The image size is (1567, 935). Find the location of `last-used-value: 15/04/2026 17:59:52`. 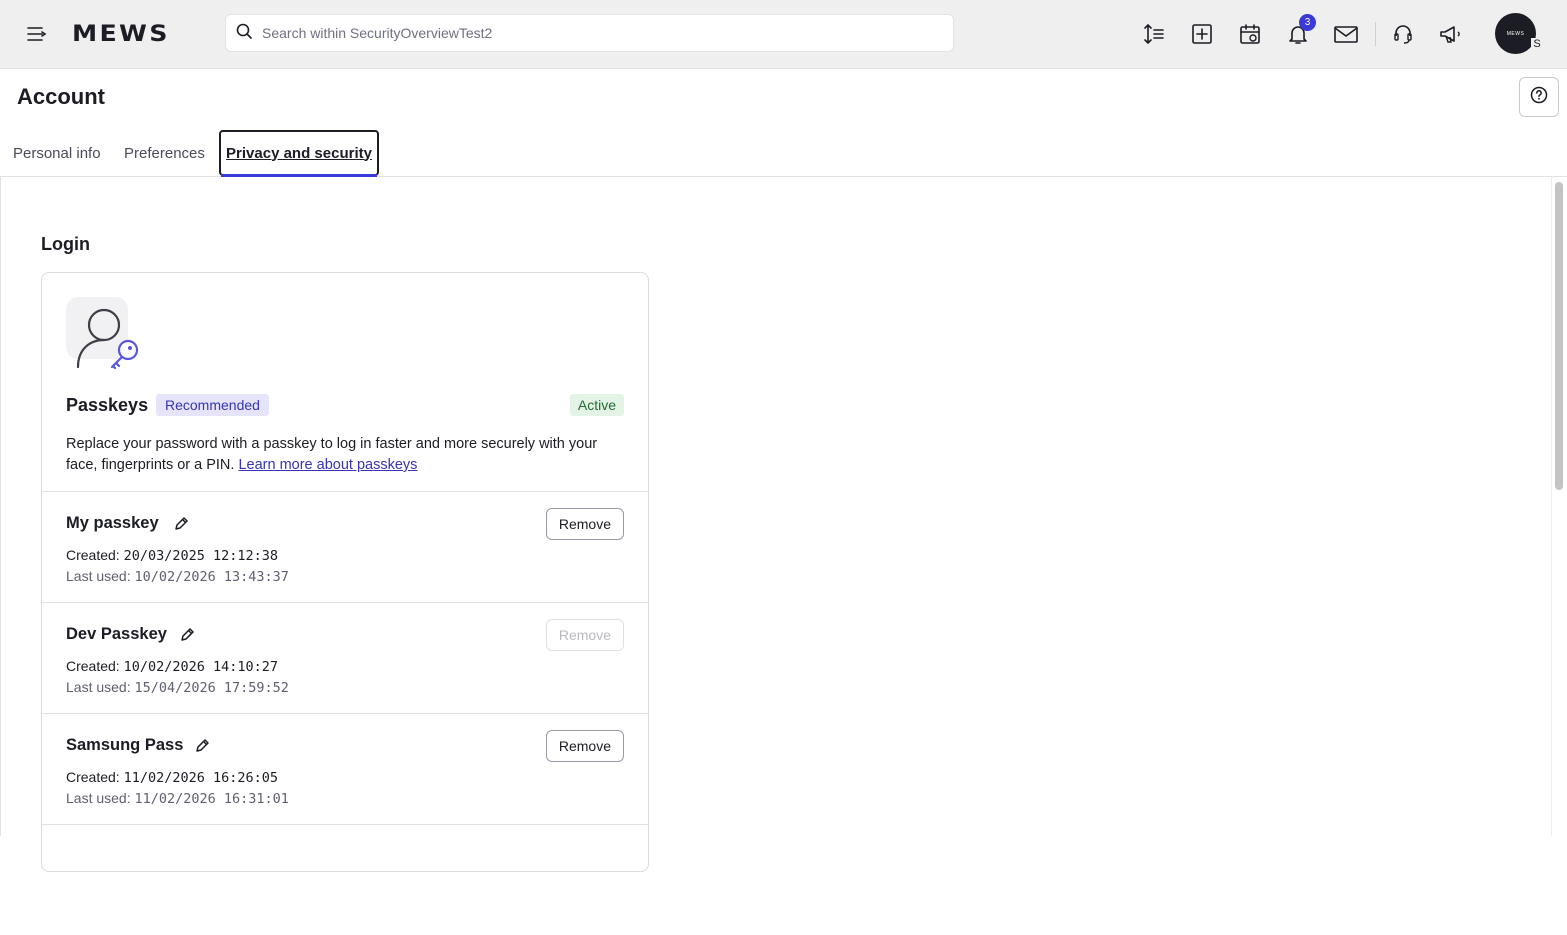

last-used-value: 15/04/2026 17:59:52 is located at coordinates (211, 688).